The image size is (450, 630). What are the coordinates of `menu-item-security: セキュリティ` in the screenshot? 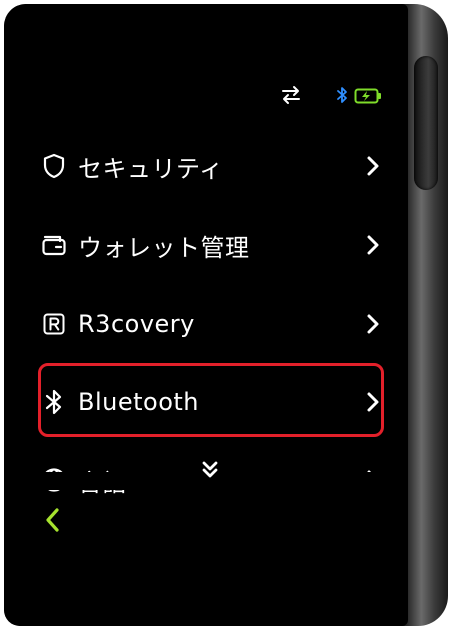 It's located at (210, 166).